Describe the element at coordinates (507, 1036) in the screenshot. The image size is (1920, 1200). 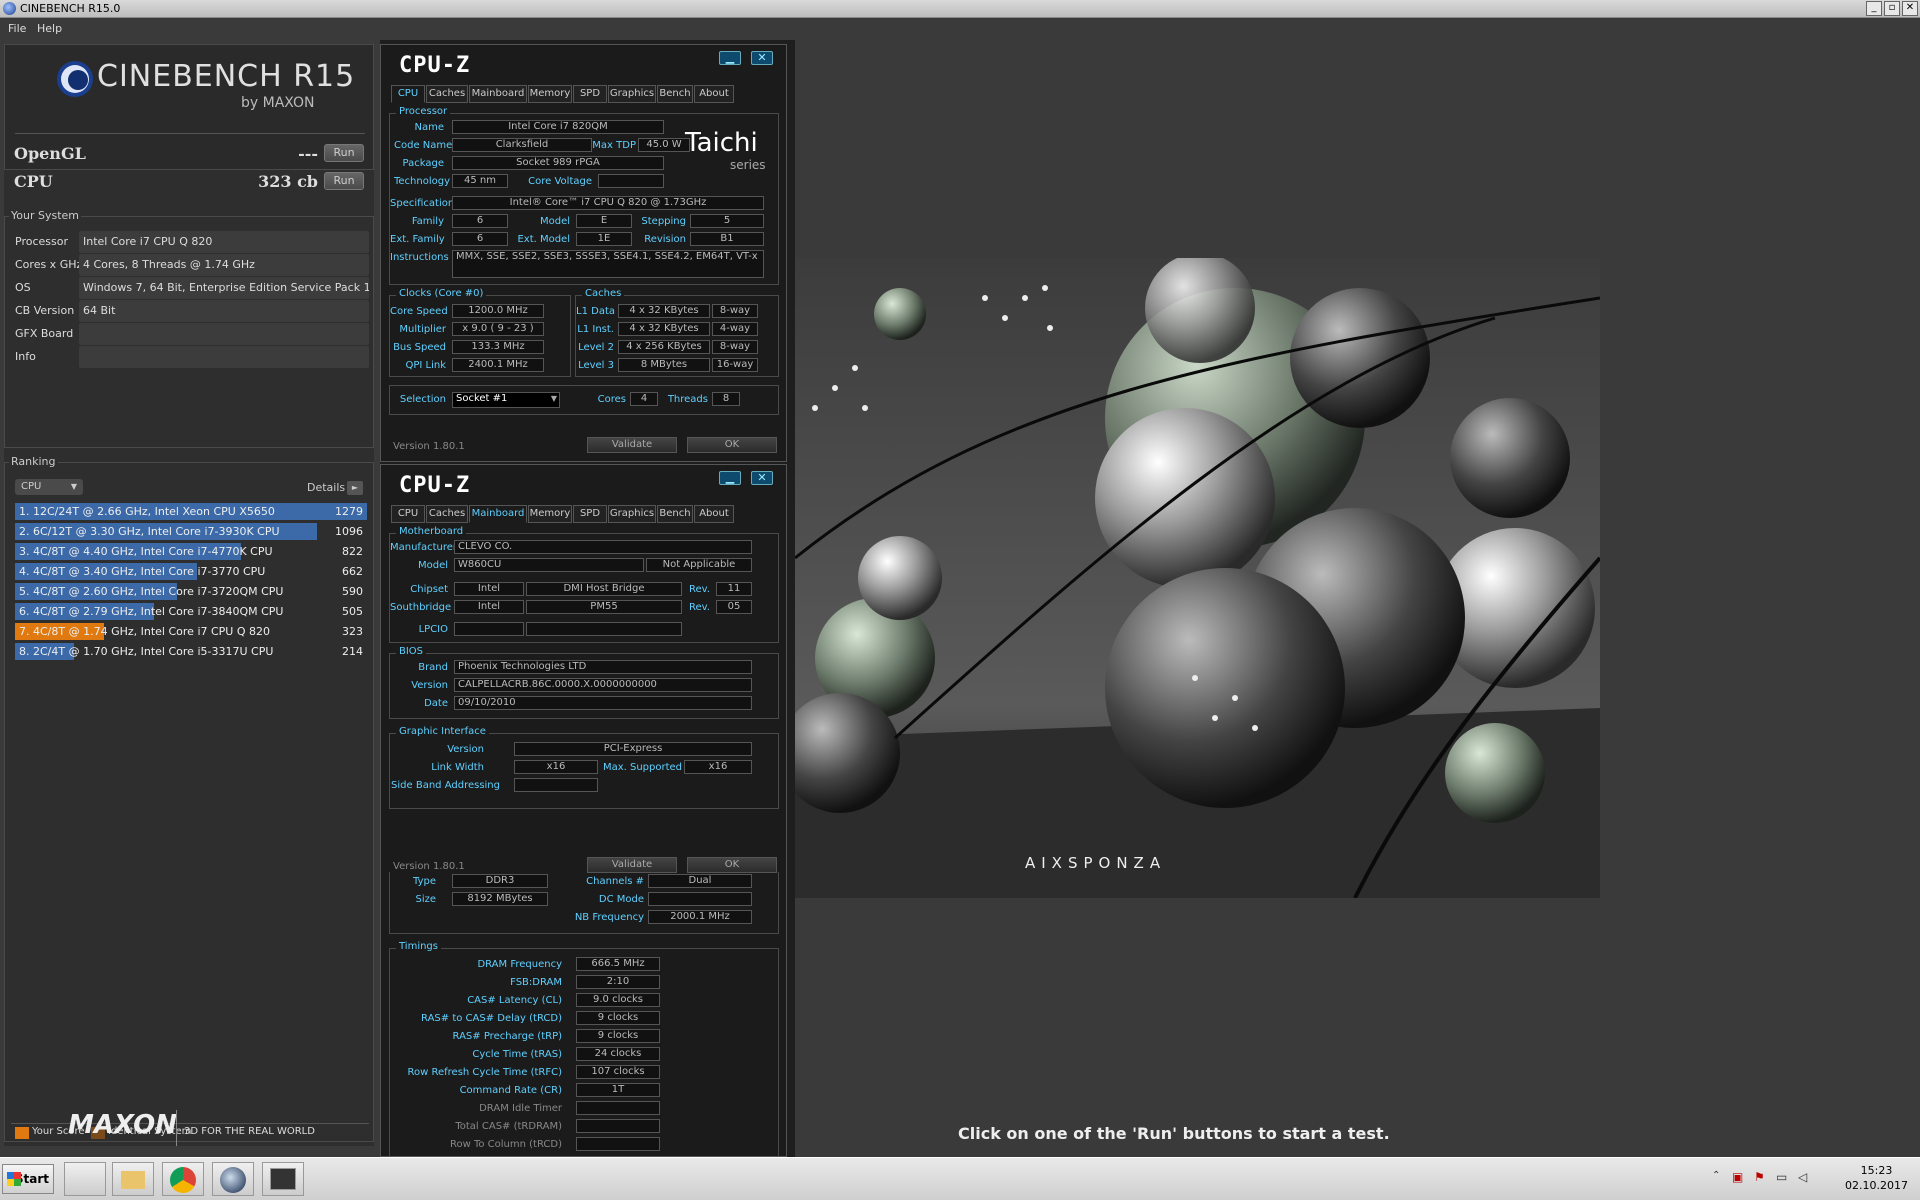
I see `timing-label: RAS# Precharge (tRP)` at that location.